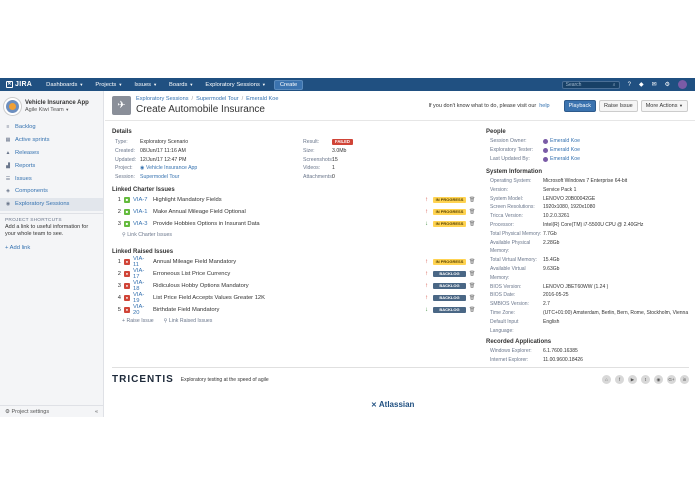  What do you see at coordinates (556, 216) in the screenshot?
I see `info-value: 10.2.0.3261` at bounding box center [556, 216].